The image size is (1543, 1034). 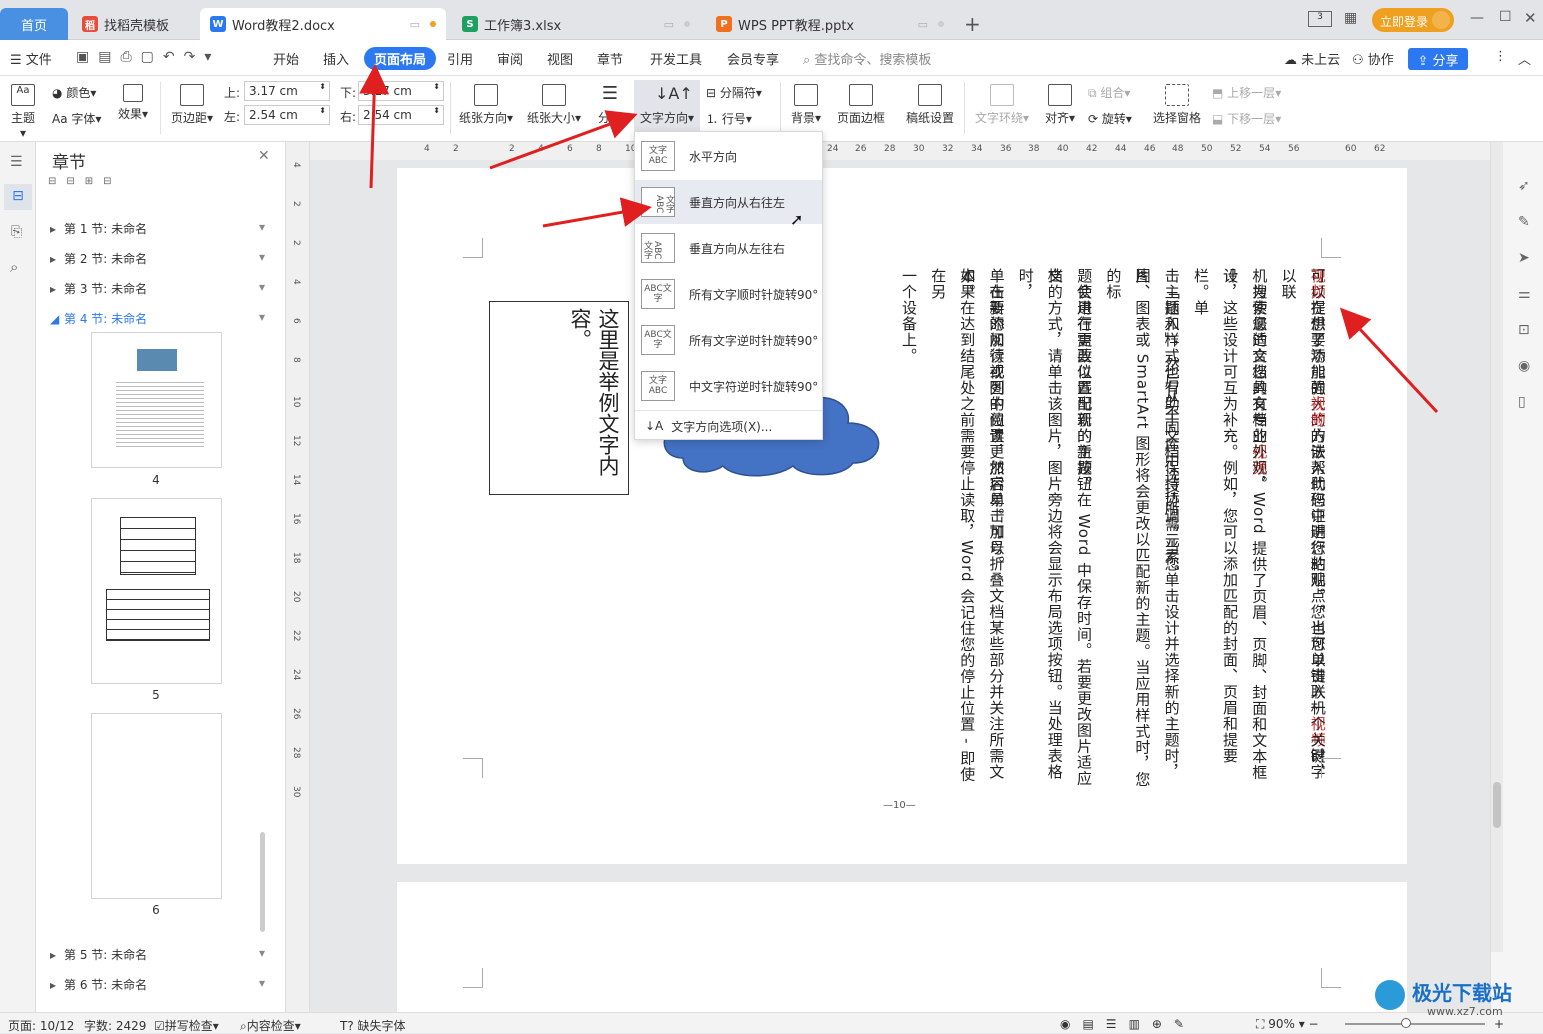 I want to click on background-button: 背景▾, so click(x=806, y=105).